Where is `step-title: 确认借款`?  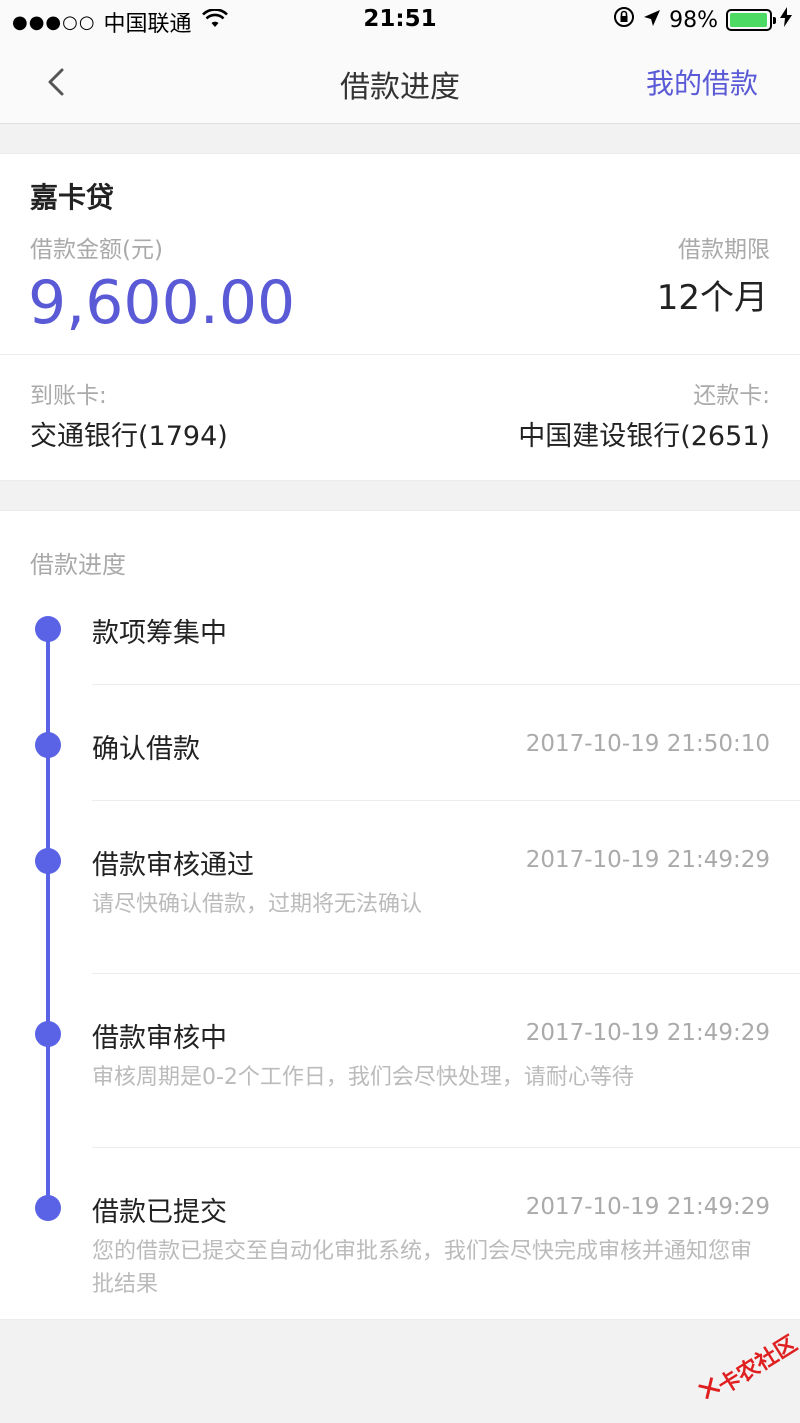
step-title: 确认借款 is located at coordinates (146, 749).